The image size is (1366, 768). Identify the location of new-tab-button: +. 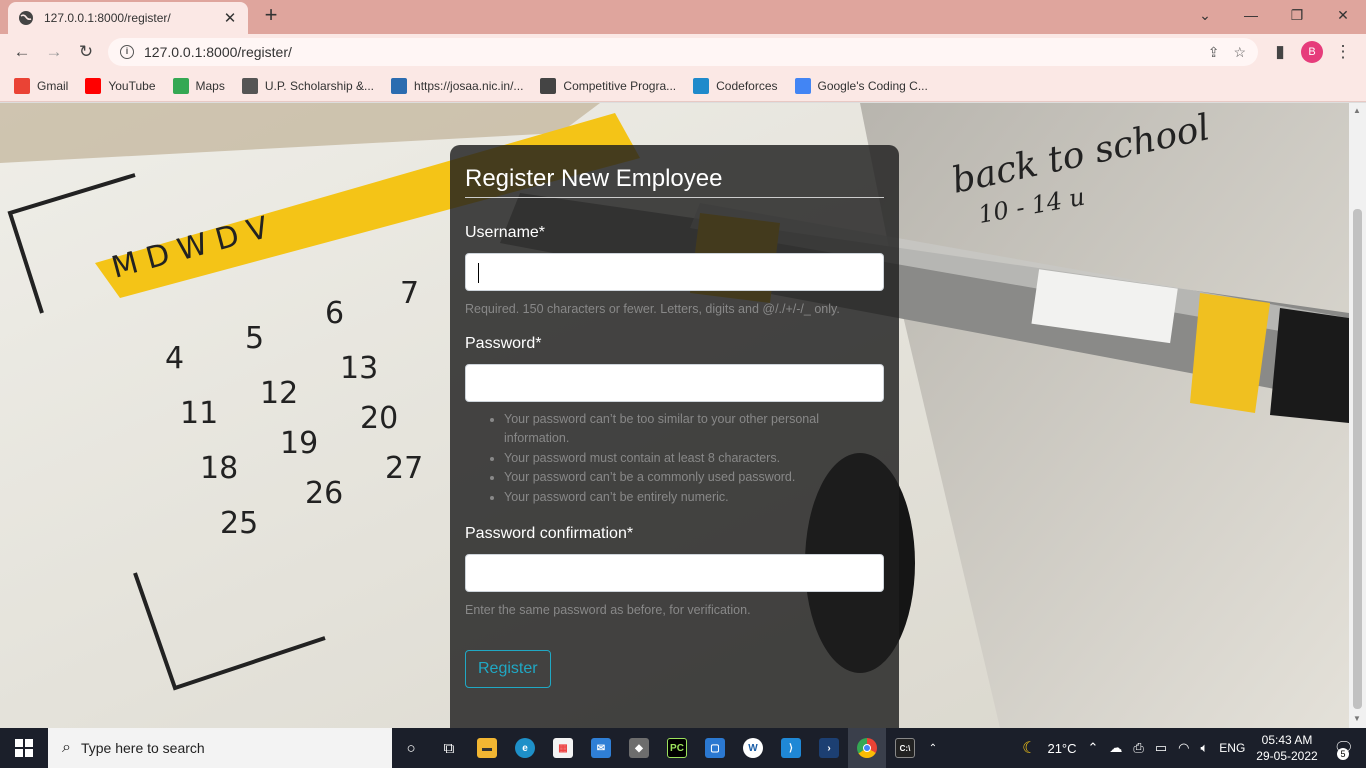
(271, 15).